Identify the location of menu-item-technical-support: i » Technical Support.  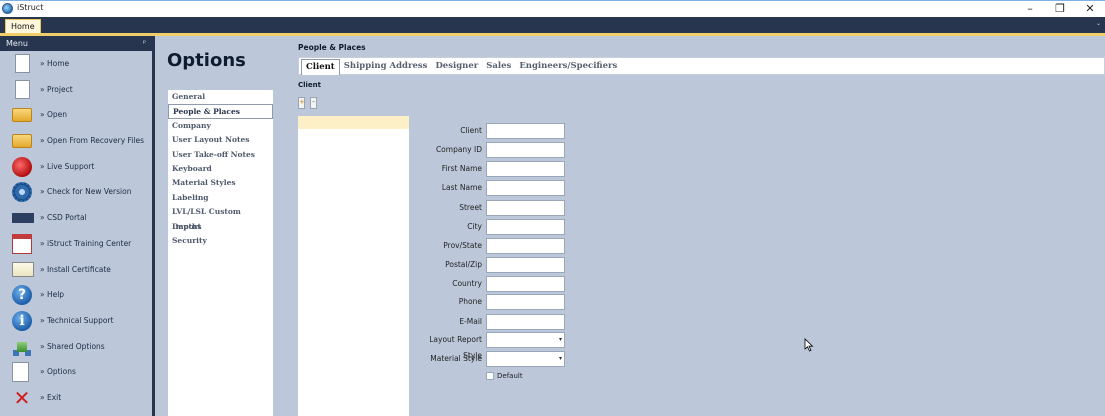
(76, 321).